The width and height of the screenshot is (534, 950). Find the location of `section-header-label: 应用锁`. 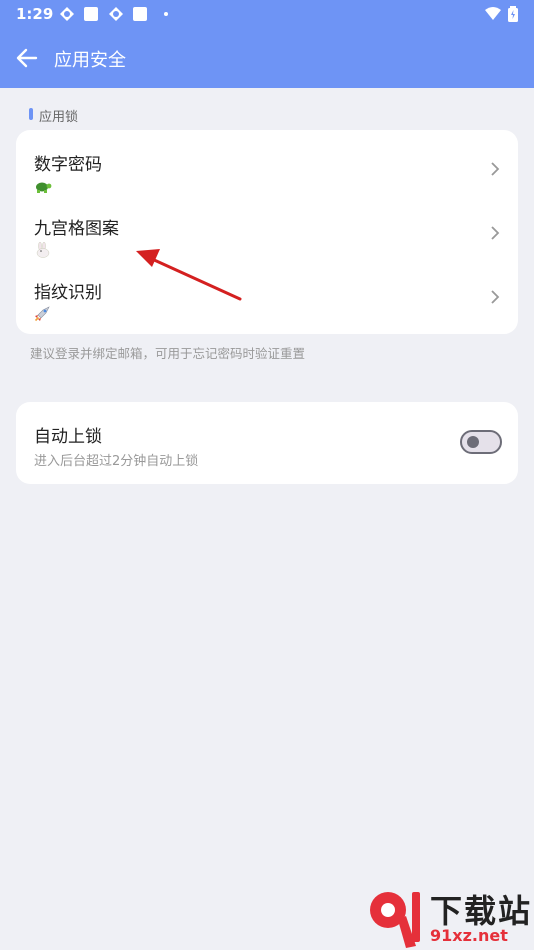

section-header-label: 应用锁 is located at coordinates (59, 117).